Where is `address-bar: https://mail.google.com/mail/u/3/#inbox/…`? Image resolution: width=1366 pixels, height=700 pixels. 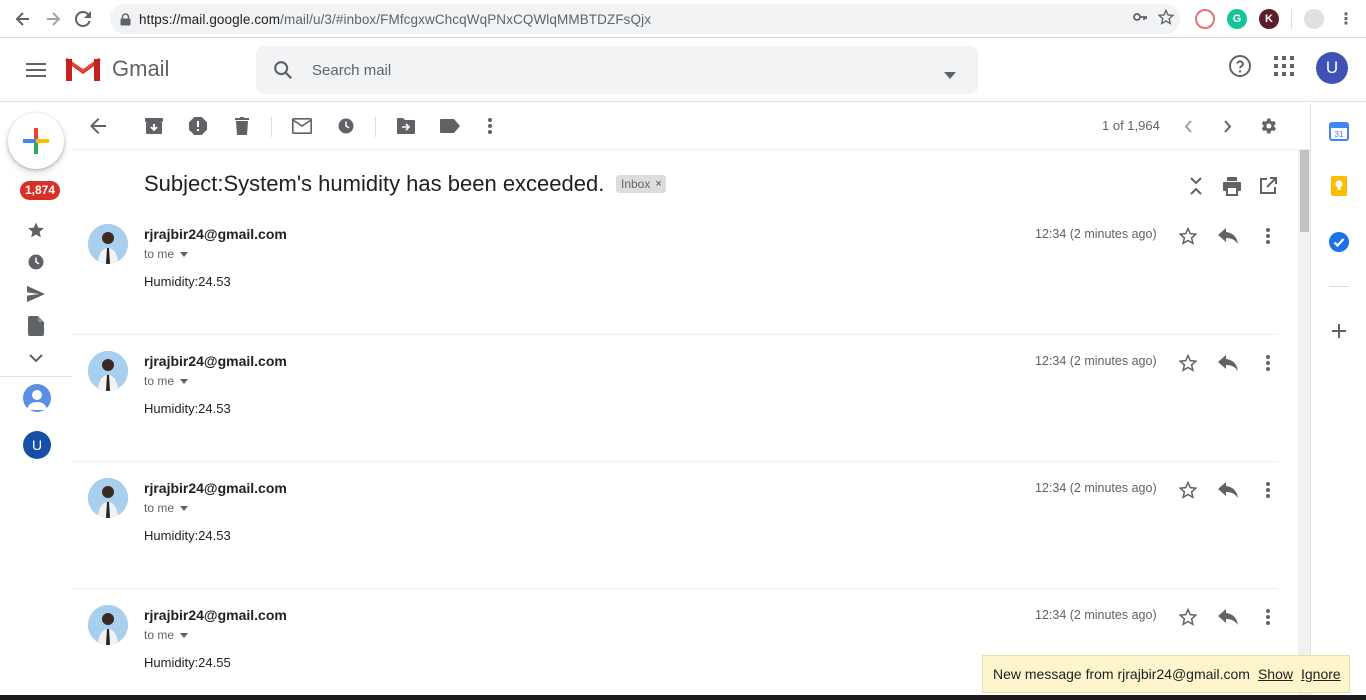
address-bar: https://mail.google.com/mail/u/3/#inbox/… is located at coordinates (645, 19).